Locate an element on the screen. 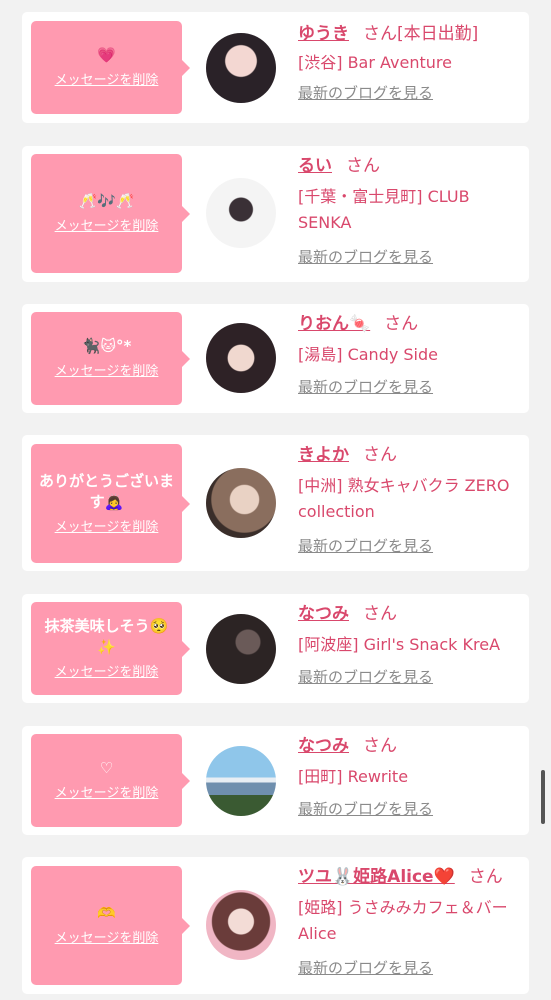 Image resolution: width=551 pixels, height=1000 pixels. message-text: ありがとうございます🙇‍♀️ is located at coordinates (106, 491).